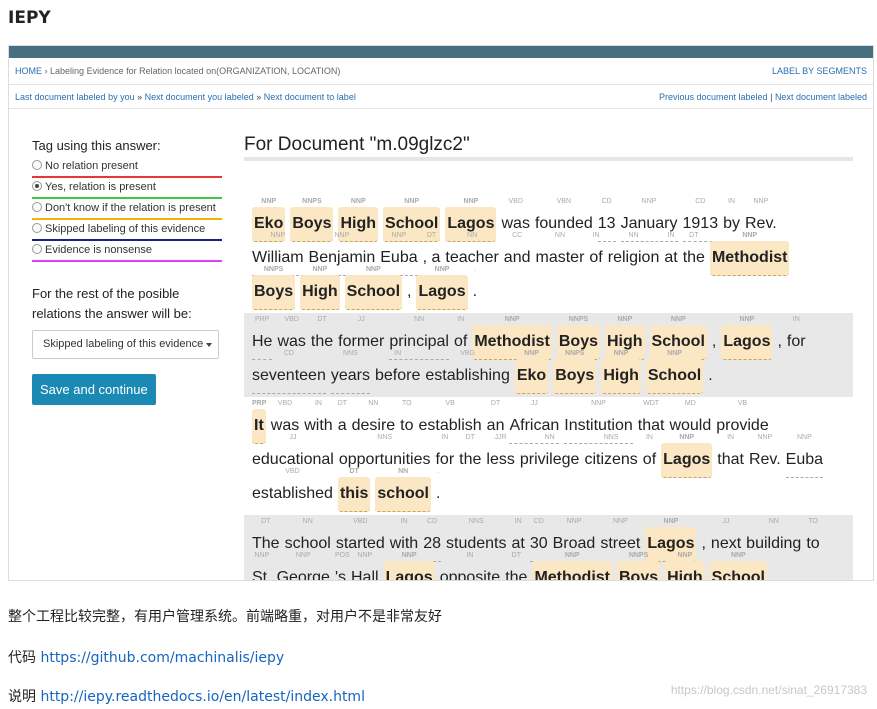  Describe the element at coordinates (162, 658) in the screenshot. I see `code-link: https://github.com/machinalis/iepy` at that location.